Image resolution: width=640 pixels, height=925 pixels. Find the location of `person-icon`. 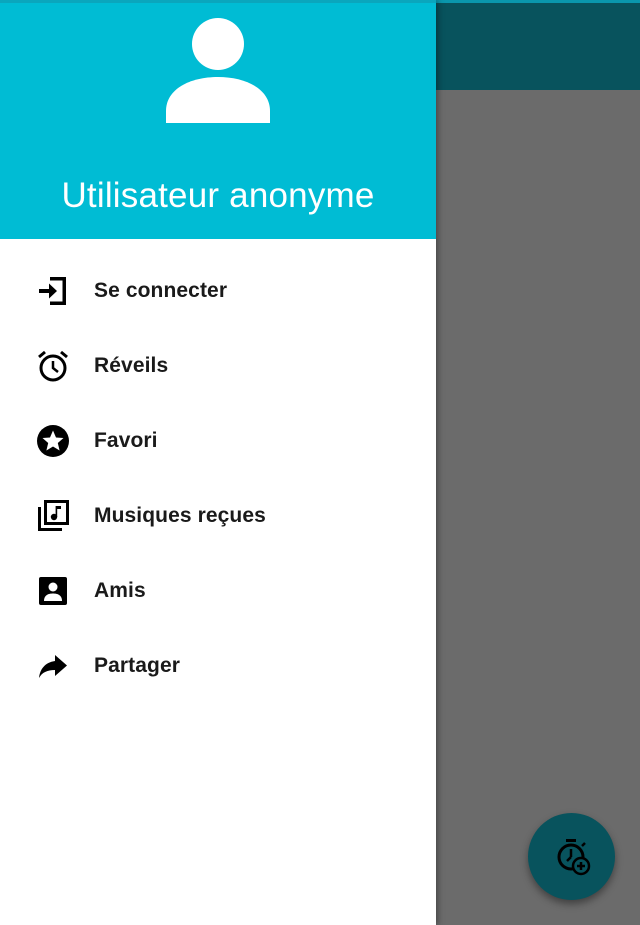

person-icon is located at coordinates (218, 70).